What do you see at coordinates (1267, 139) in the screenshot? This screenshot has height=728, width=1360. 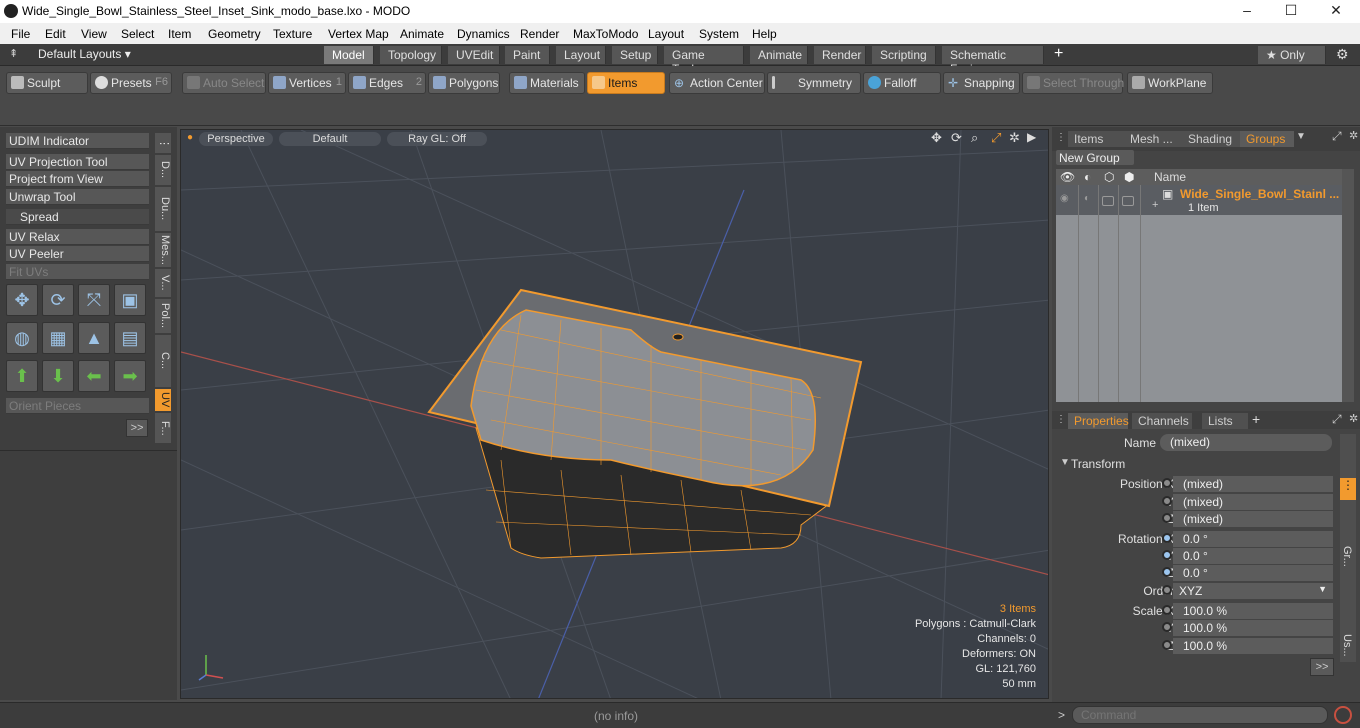 I see `tab-groups: Groups` at bounding box center [1267, 139].